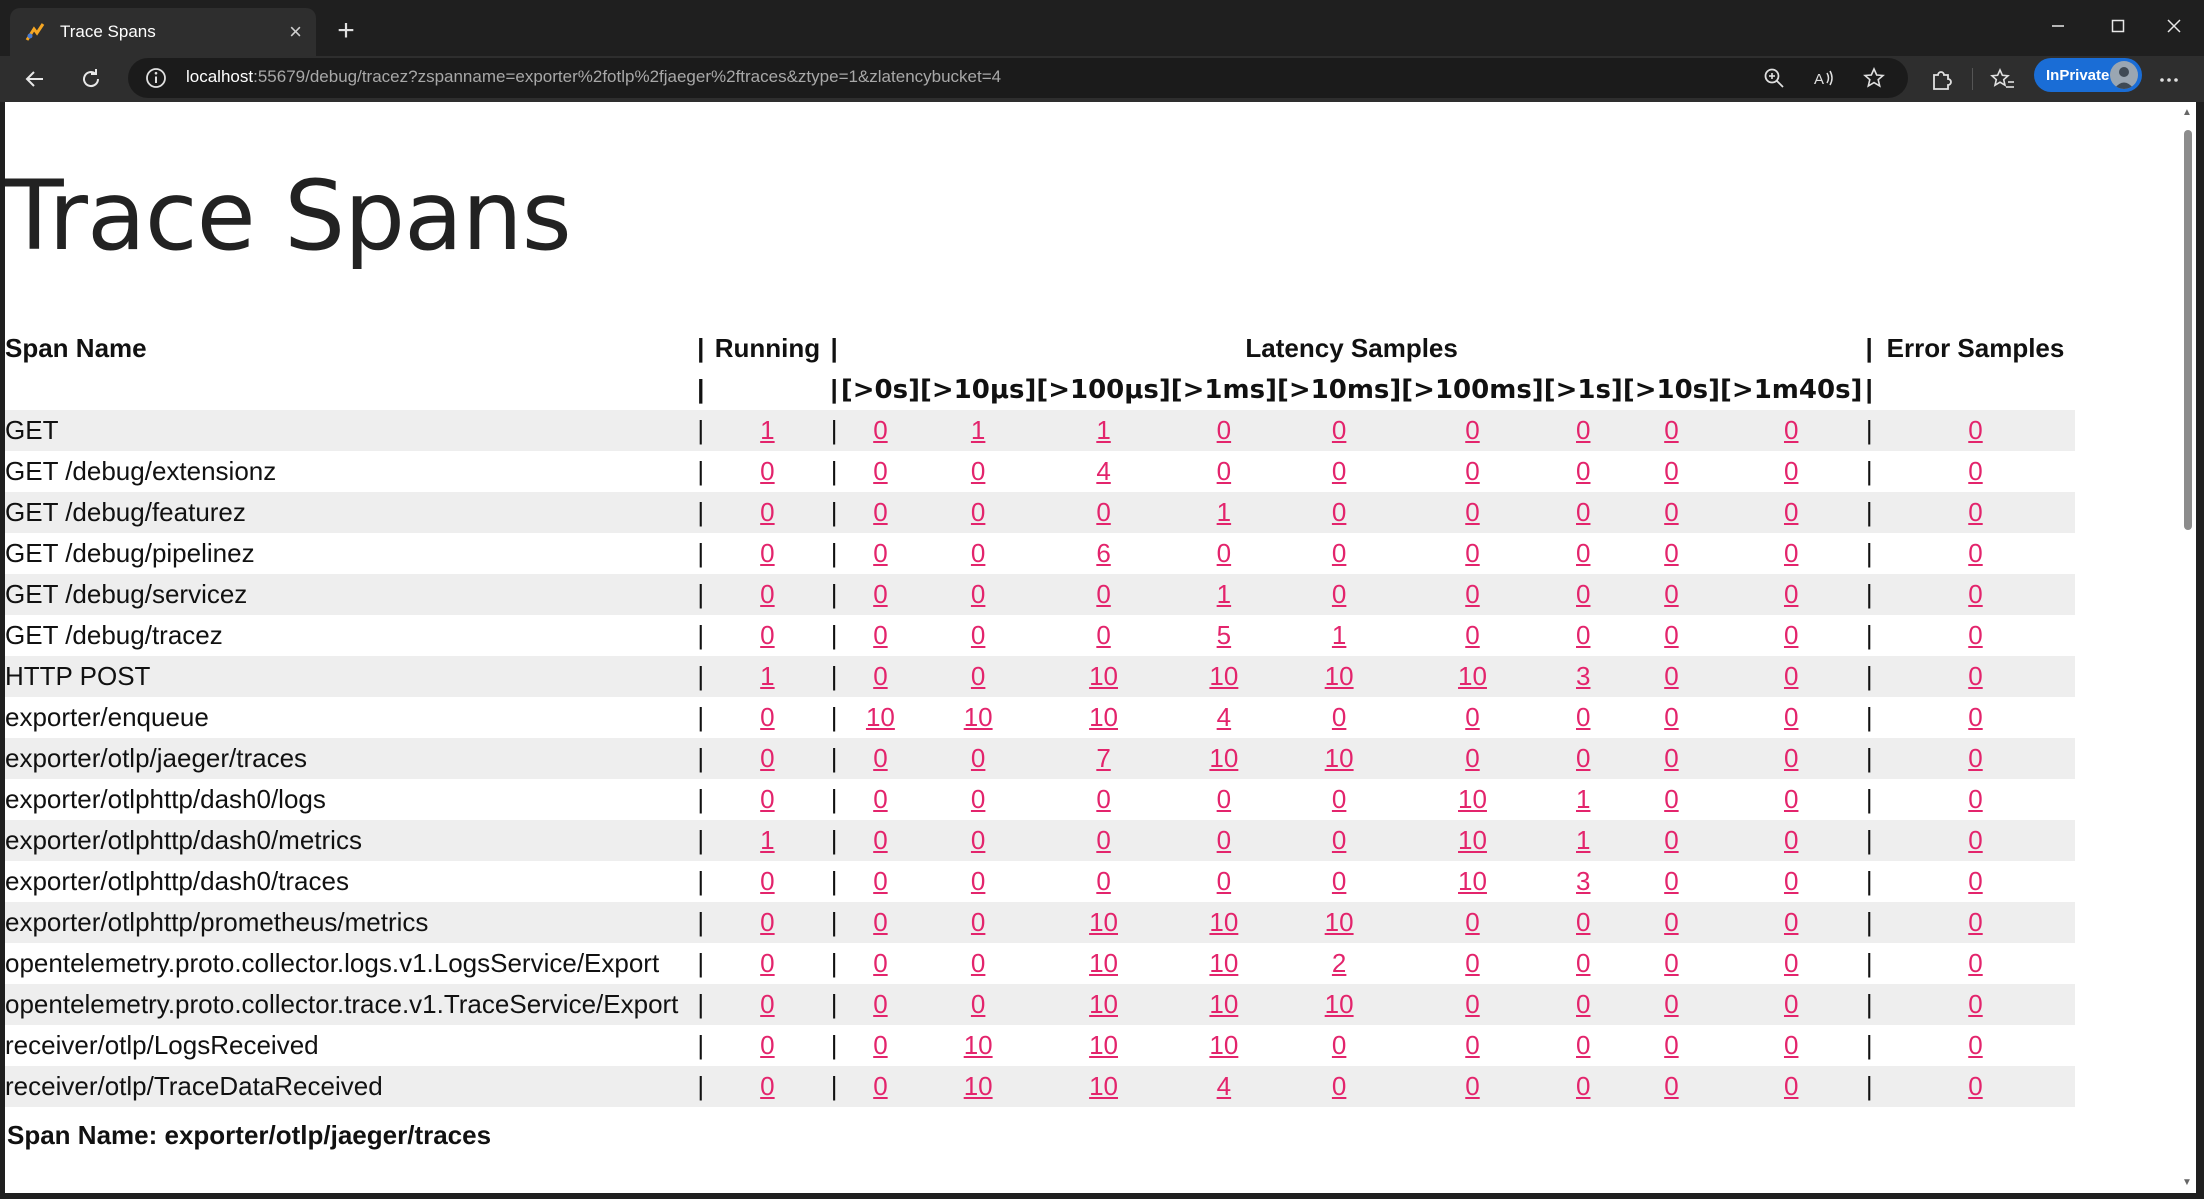  Describe the element at coordinates (1224, 635) in the screenshot. I see `latency-count-link: 5` at that location.